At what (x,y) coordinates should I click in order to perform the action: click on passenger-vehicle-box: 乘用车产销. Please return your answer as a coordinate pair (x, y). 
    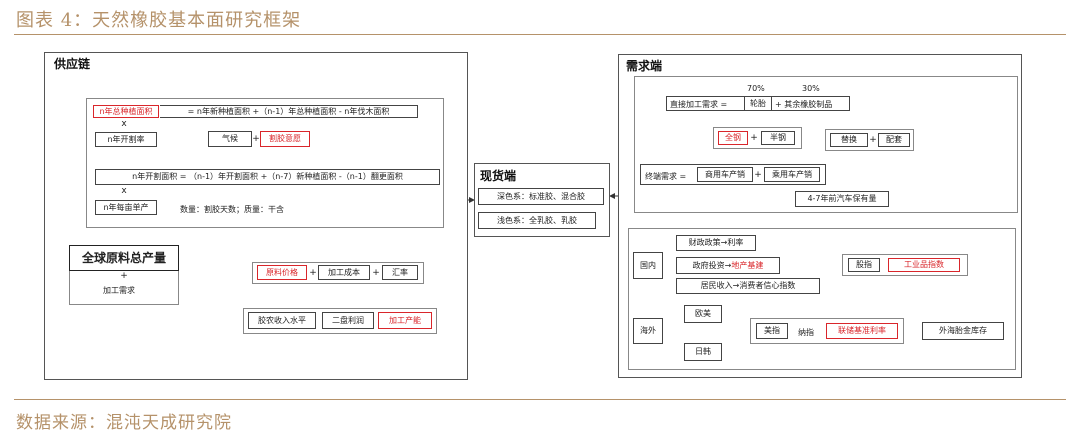
    Looking at the image, I should click on (792, 174).